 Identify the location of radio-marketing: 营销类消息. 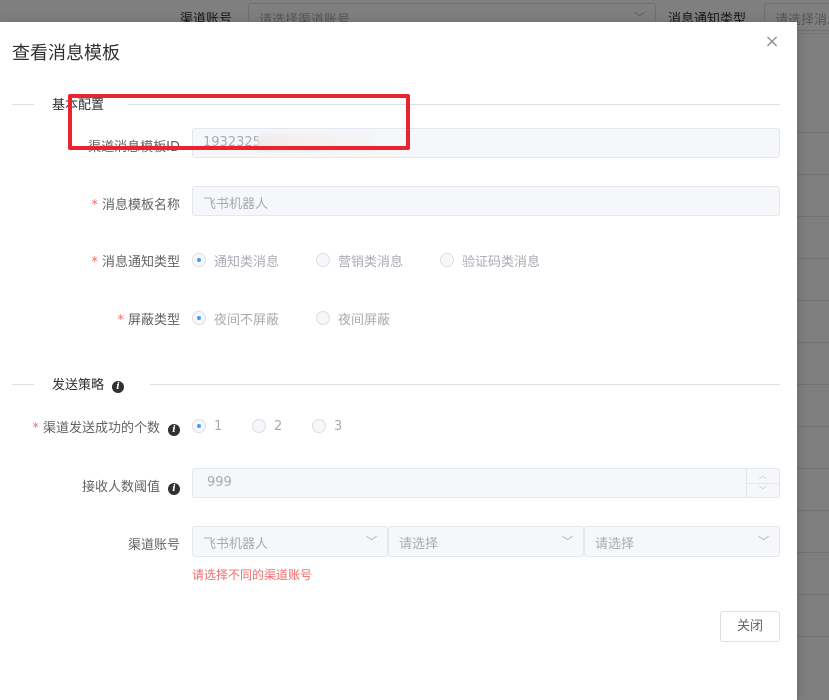
(359, 260).